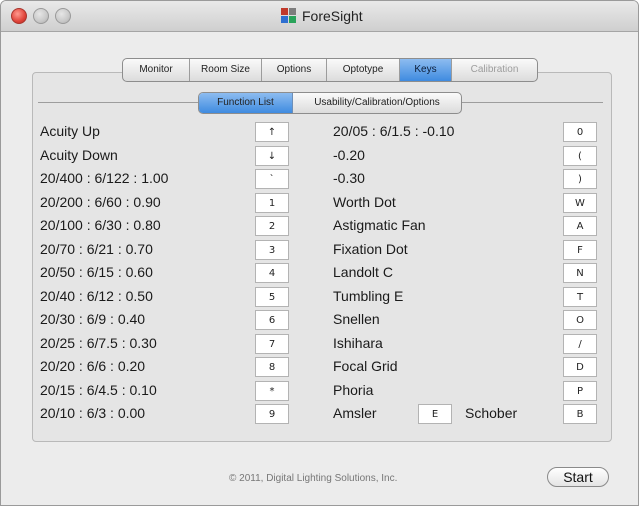 Image resolution: width=639 pixels, height=506 pixels. I want to click on key-field: W, so click(580, 203).